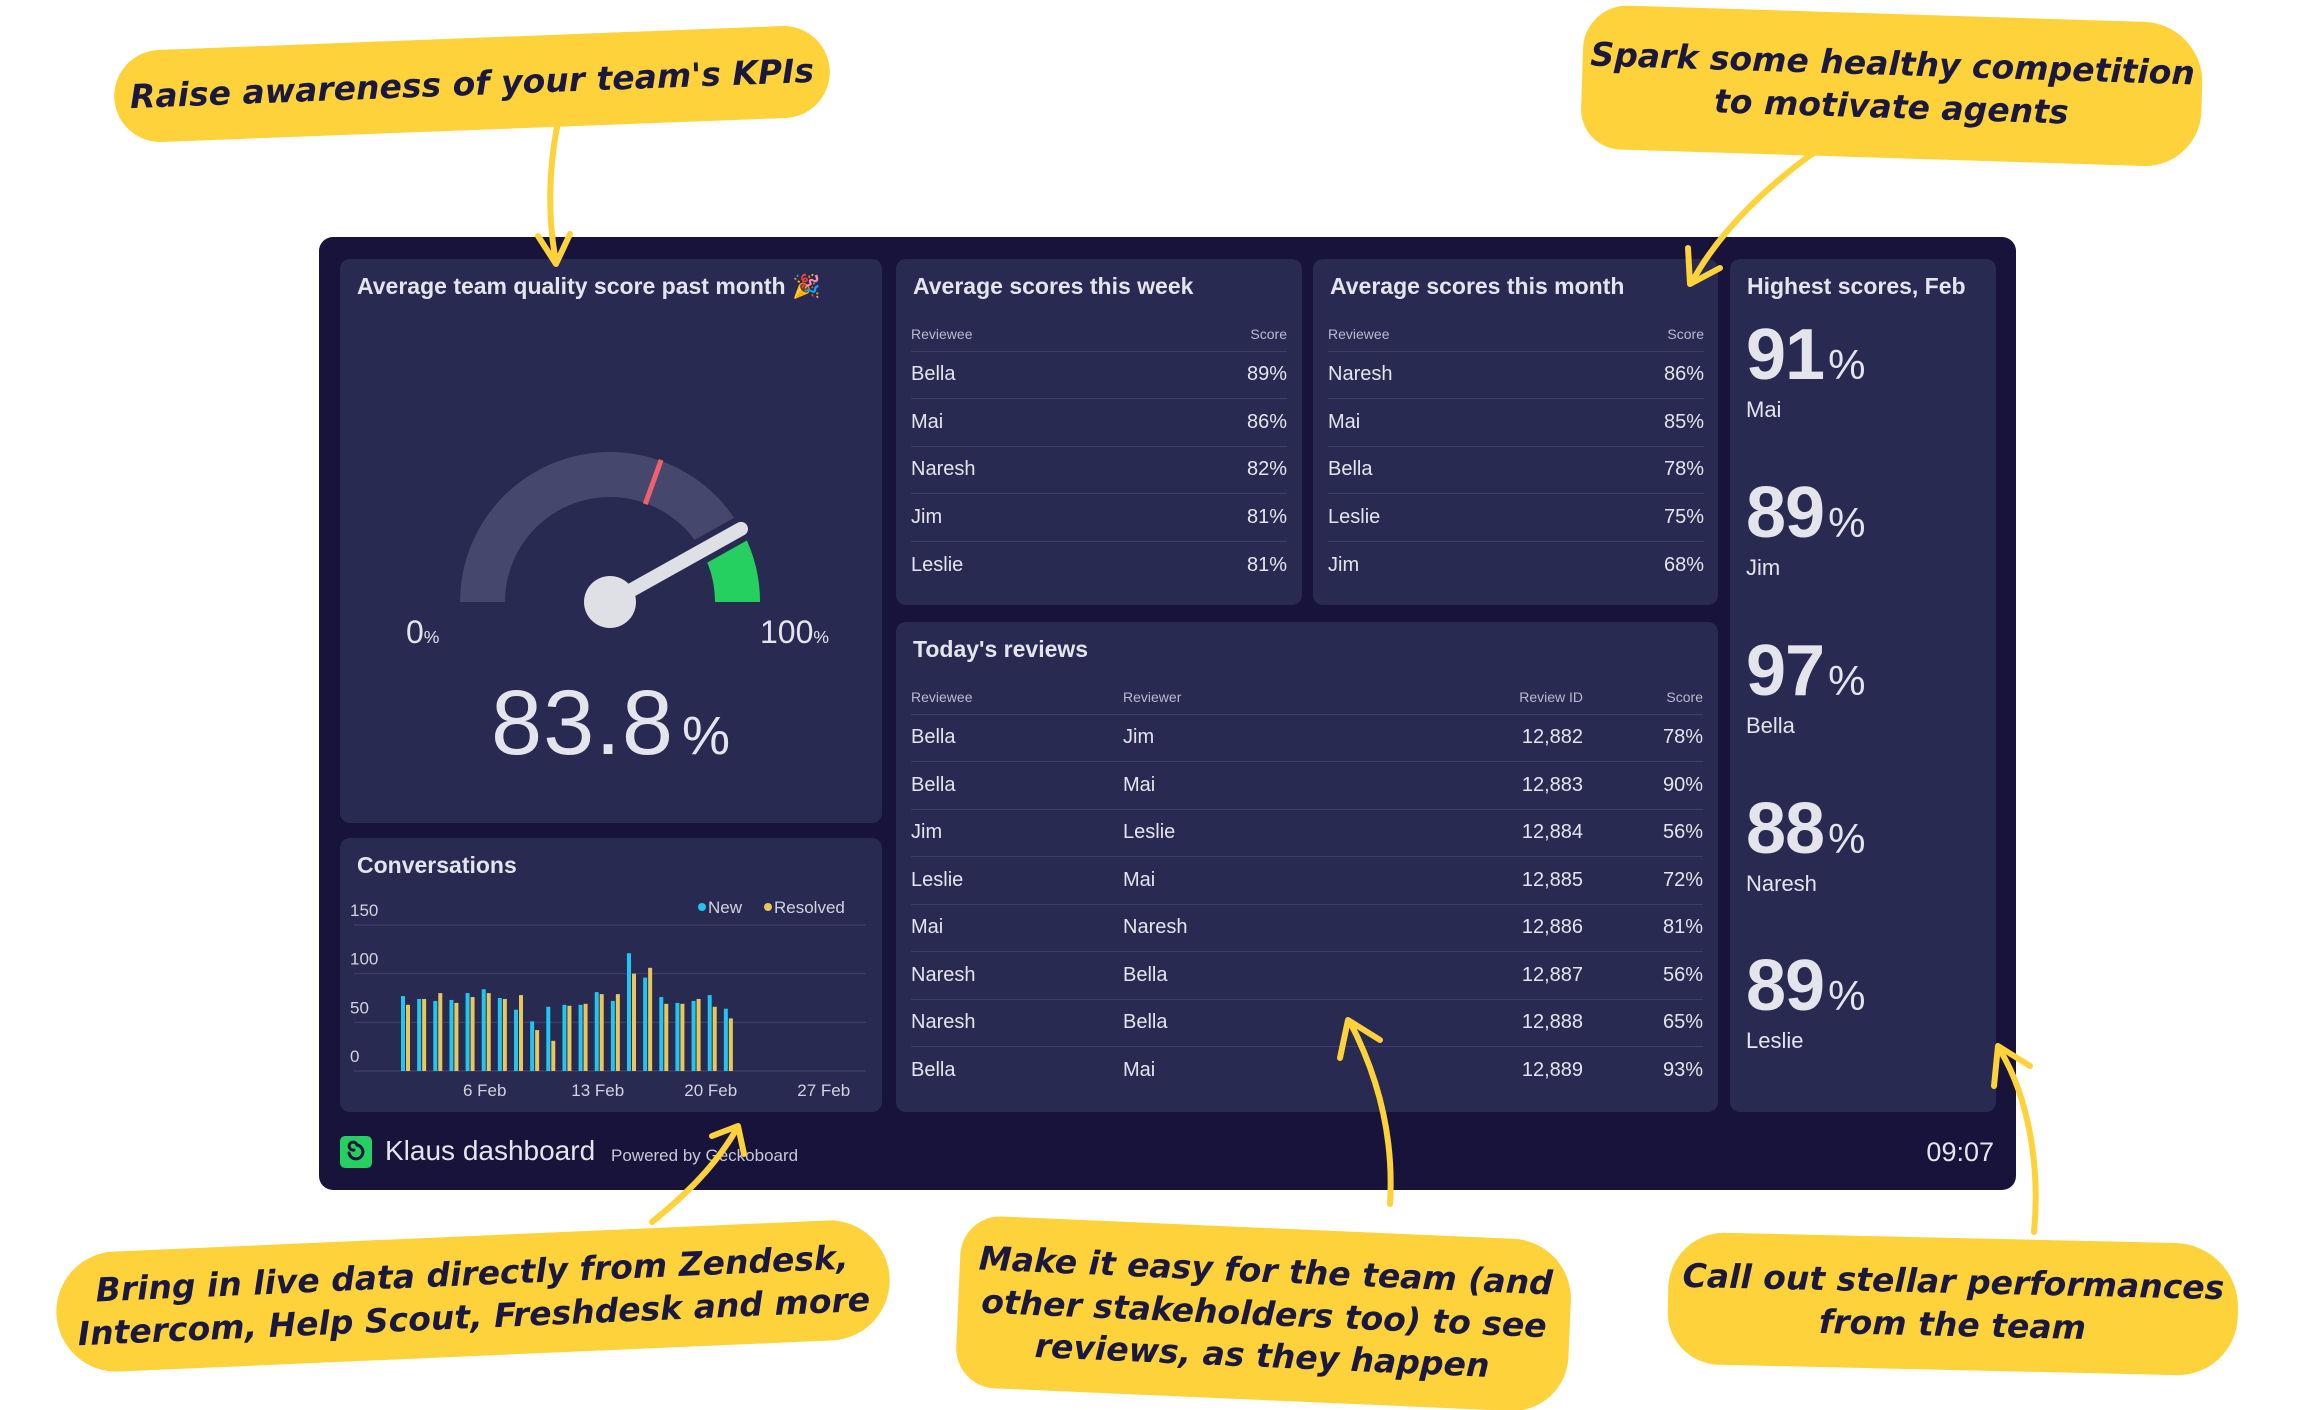 The width and height of the screenshot is (2300, 1410). Describe the element at coordinates (1483, 1023) in the screenshot. I see `table-cell: 12,888` at that location.